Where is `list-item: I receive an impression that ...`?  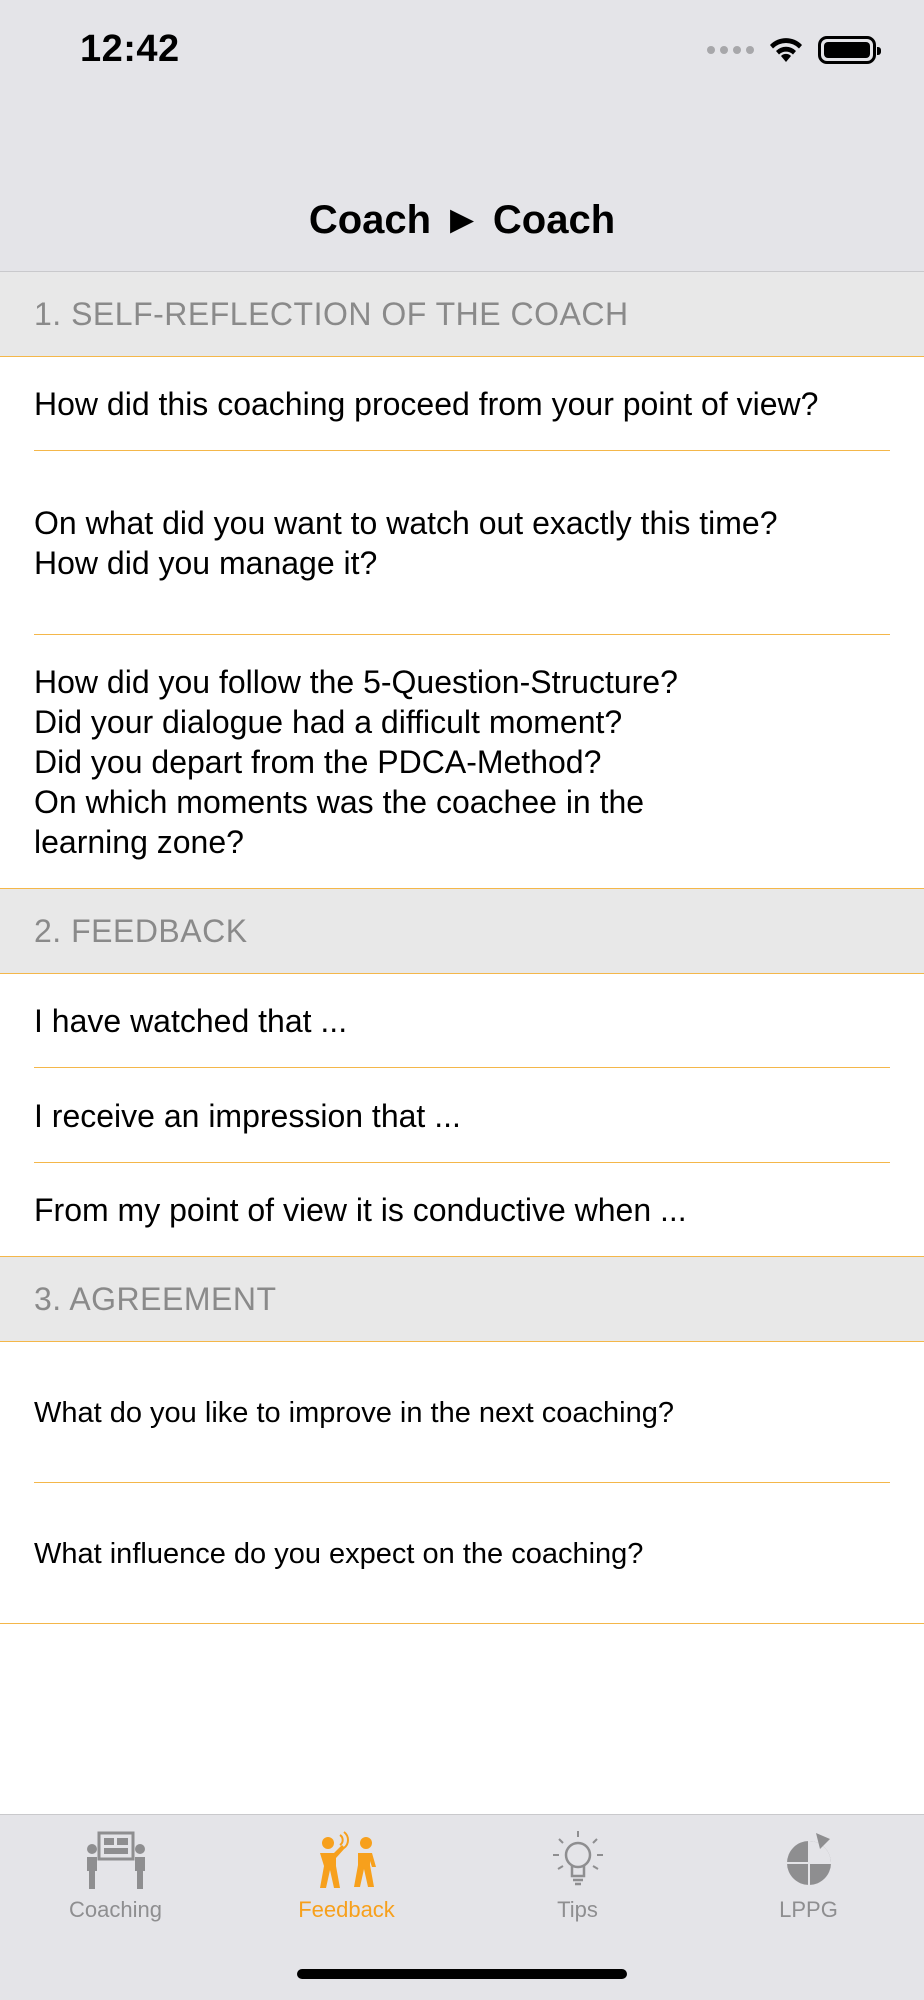
list-item: I receive an impression that ... is located at coordinates (462, 1115).